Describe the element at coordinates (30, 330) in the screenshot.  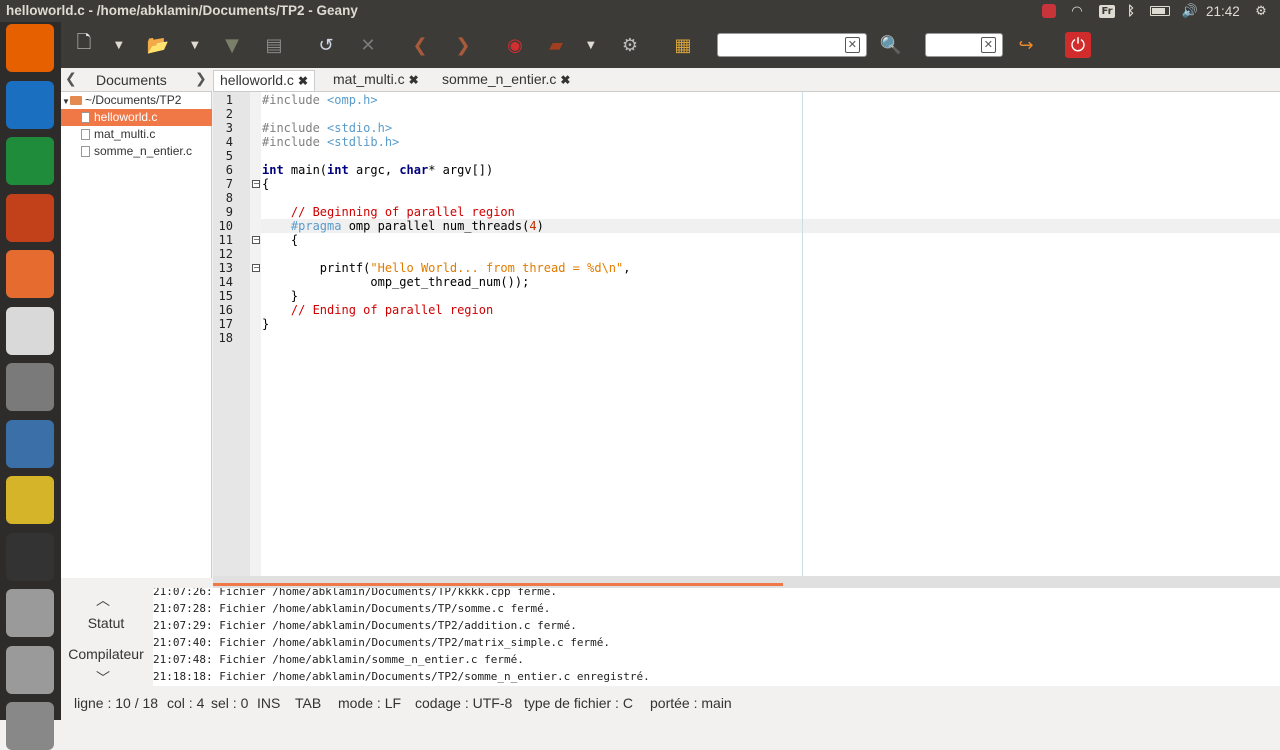
I see `amazon-icon` at that location.